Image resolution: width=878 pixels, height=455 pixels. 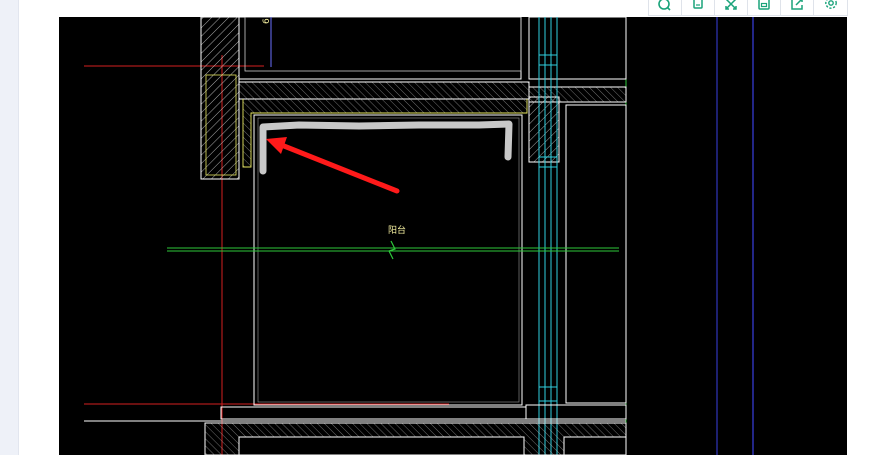 What do you see at coordinates (595, 445) in the screenshot?
I see `bottom-room-right` at bounding box center [595, 445].